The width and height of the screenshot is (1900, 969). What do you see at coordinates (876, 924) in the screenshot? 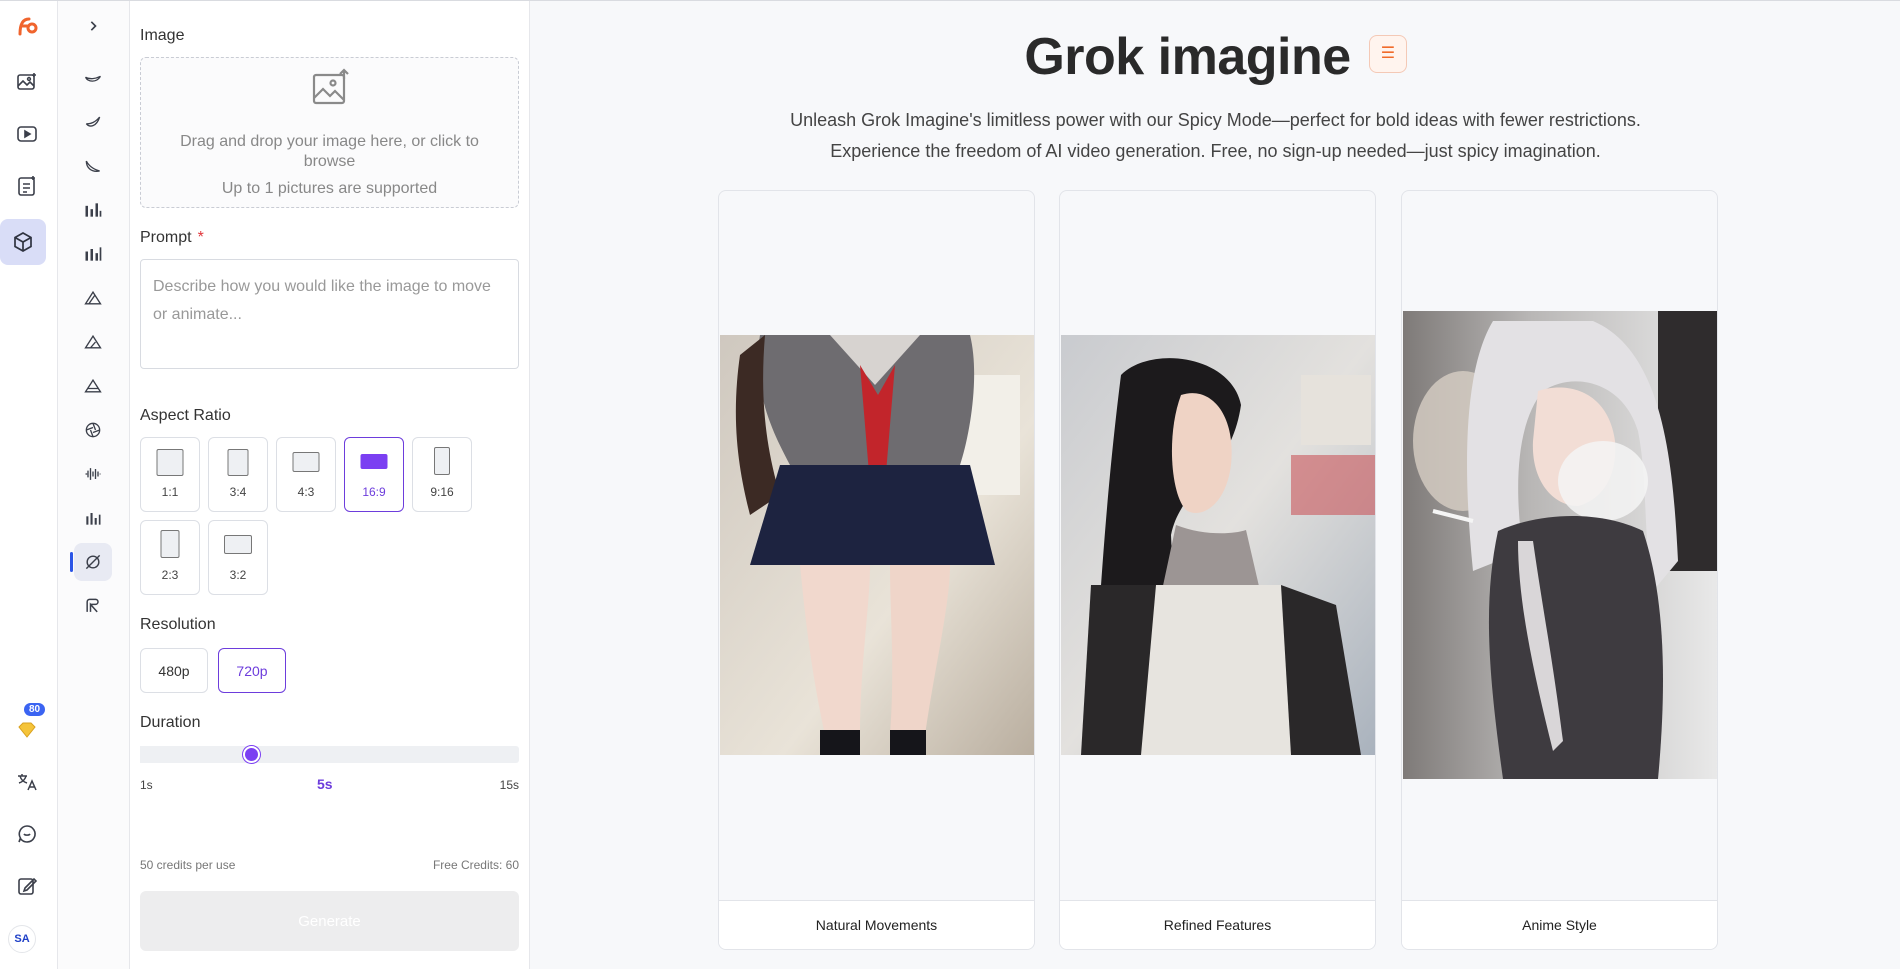
I see `card-caption: Natural Movements` at bounding box center [876, 924].